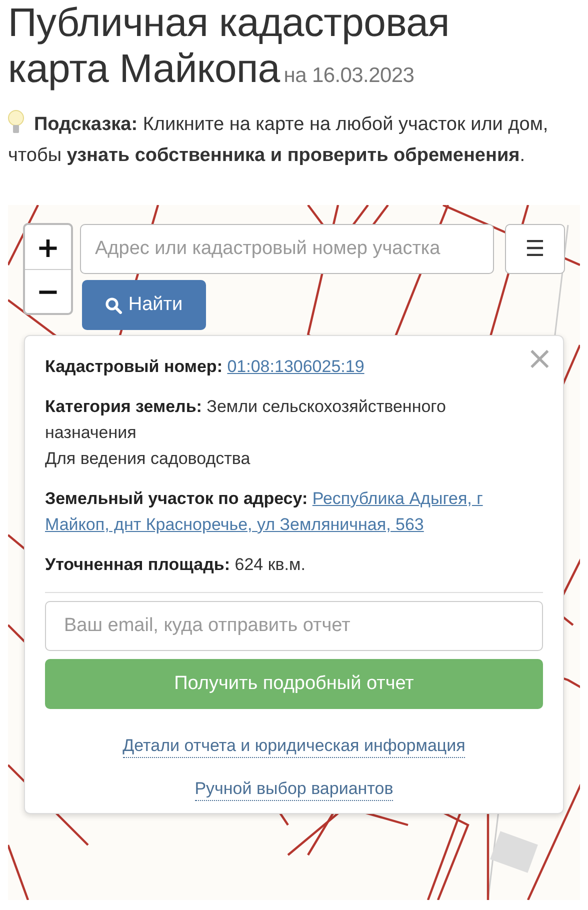 Image resolution: width=588 pixels, height=910 pixels. What do you see at coordinates (287, 249) in the screenshot?
I see `search-field: Адрес или кадастровый номер участка` at bounding box center [287, 249].